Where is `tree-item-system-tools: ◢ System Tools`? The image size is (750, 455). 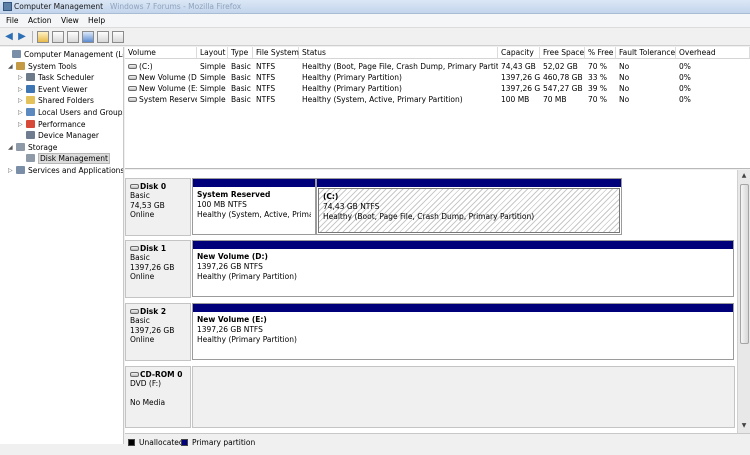
tree-item-system-tools: ◢ System Tools is located at coordinates (42, 66).